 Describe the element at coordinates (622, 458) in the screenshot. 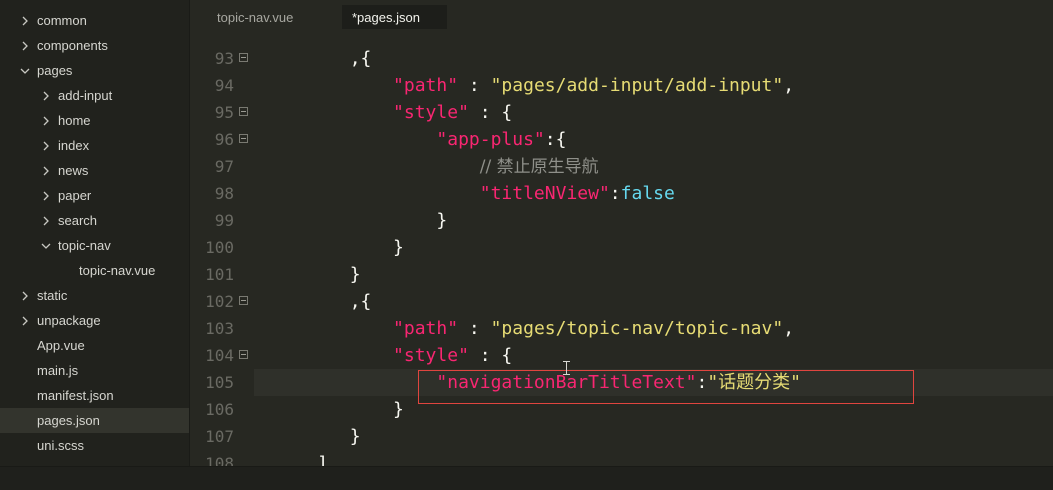

I see `code-line: 108 ],` at that location.